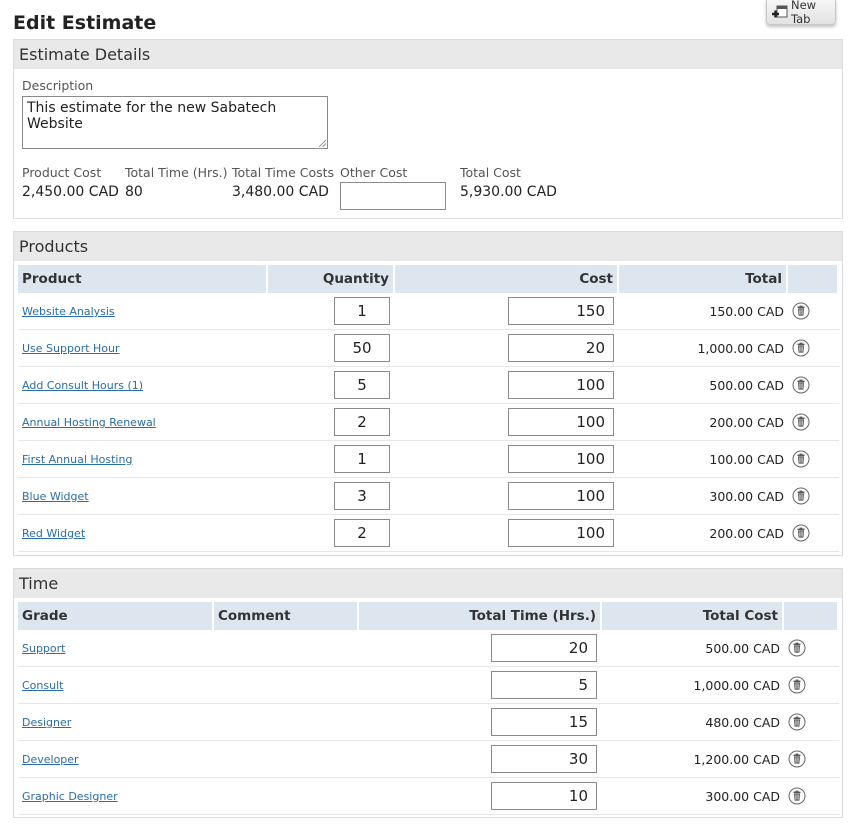  Describe the element at coordinates (428, 533) in the screenshot. I see `table-row: Red Widget 2 100 200.00 CAD` at that location.